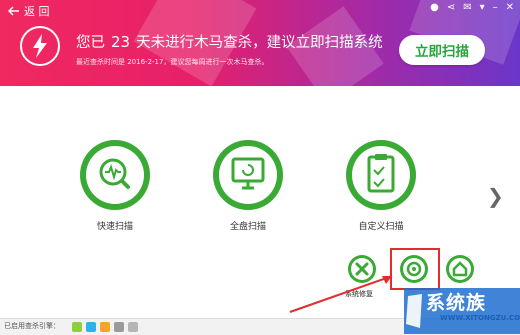  Describe the element at coordinates (77, 327) in the screenshot. I see `cloud-engine-icon` at that location.